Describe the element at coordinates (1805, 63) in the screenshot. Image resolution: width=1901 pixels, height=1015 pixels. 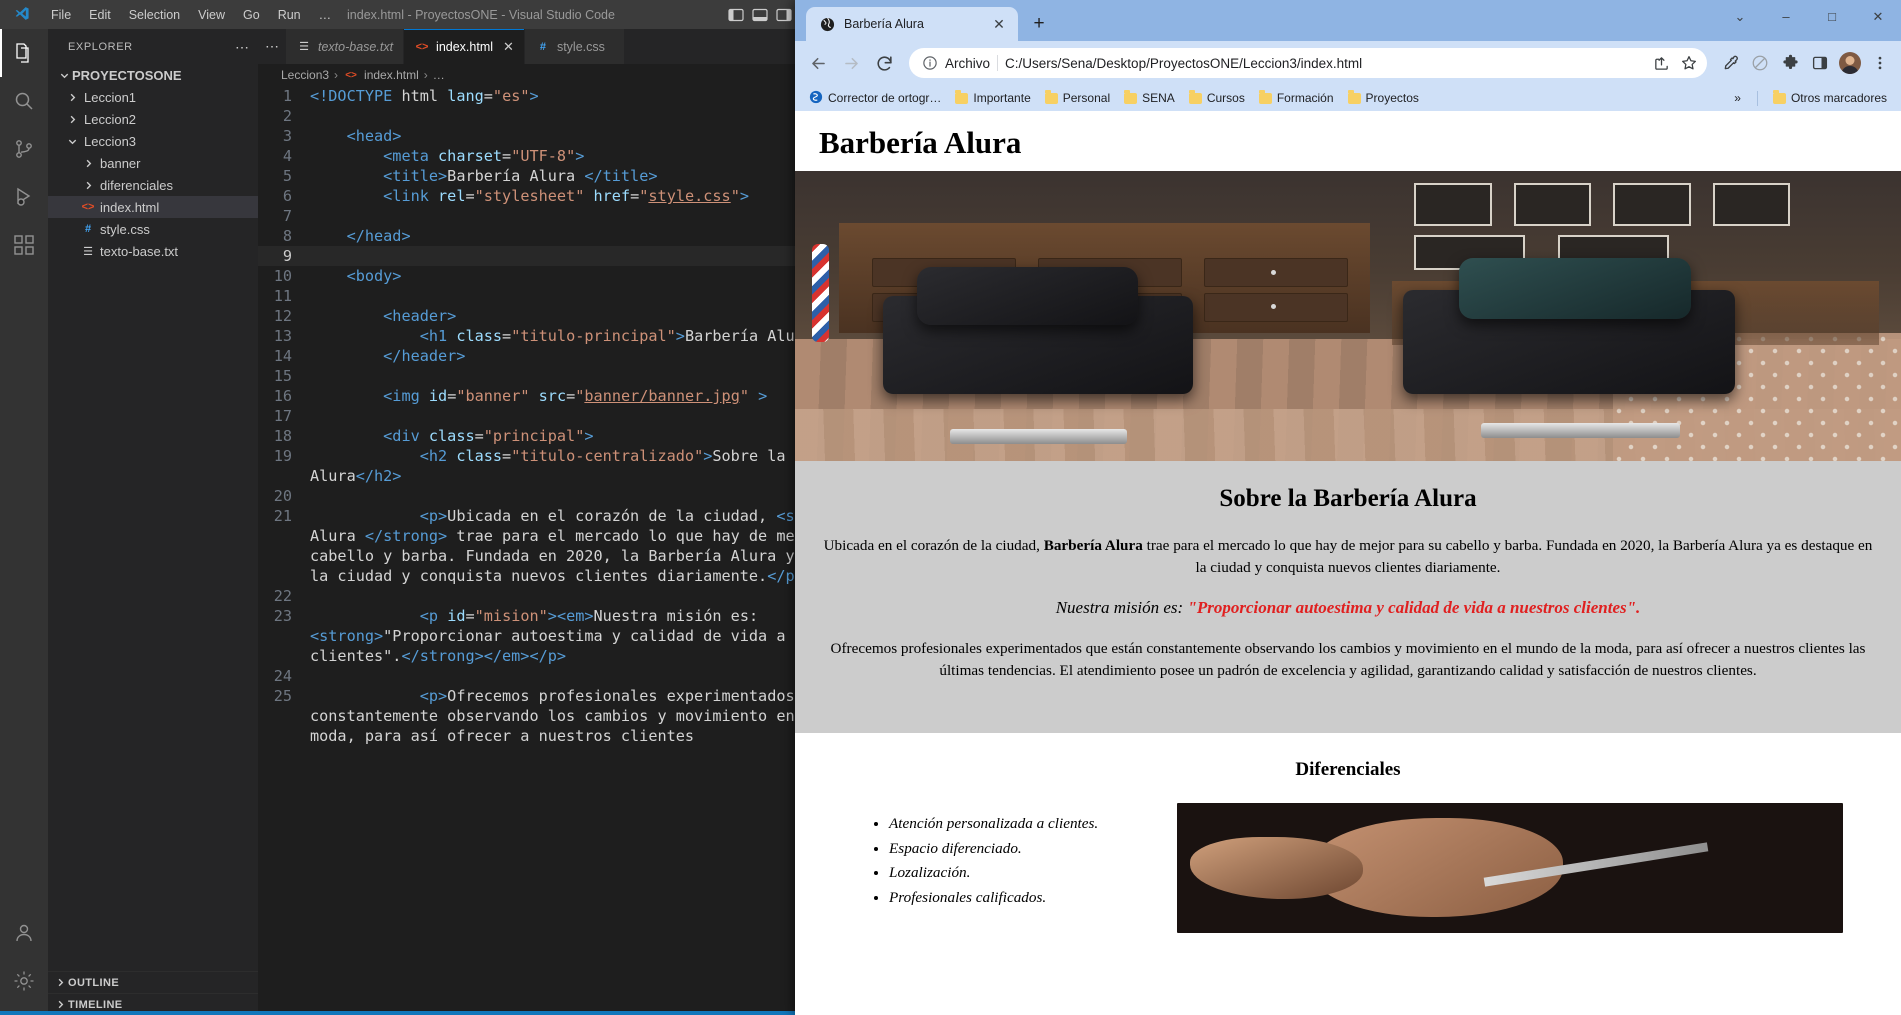
I see `browser-toolbar-icons` at that location.